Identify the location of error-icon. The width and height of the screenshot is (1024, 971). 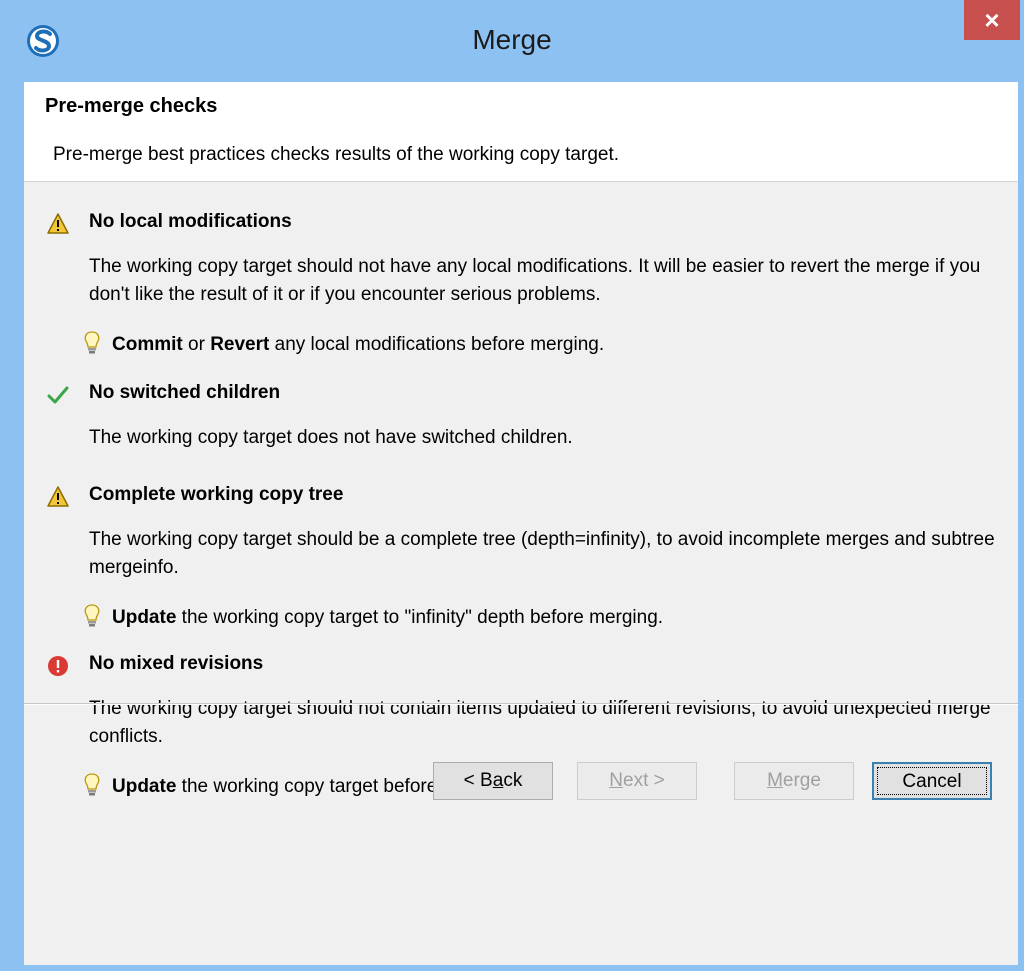
(58, 666).